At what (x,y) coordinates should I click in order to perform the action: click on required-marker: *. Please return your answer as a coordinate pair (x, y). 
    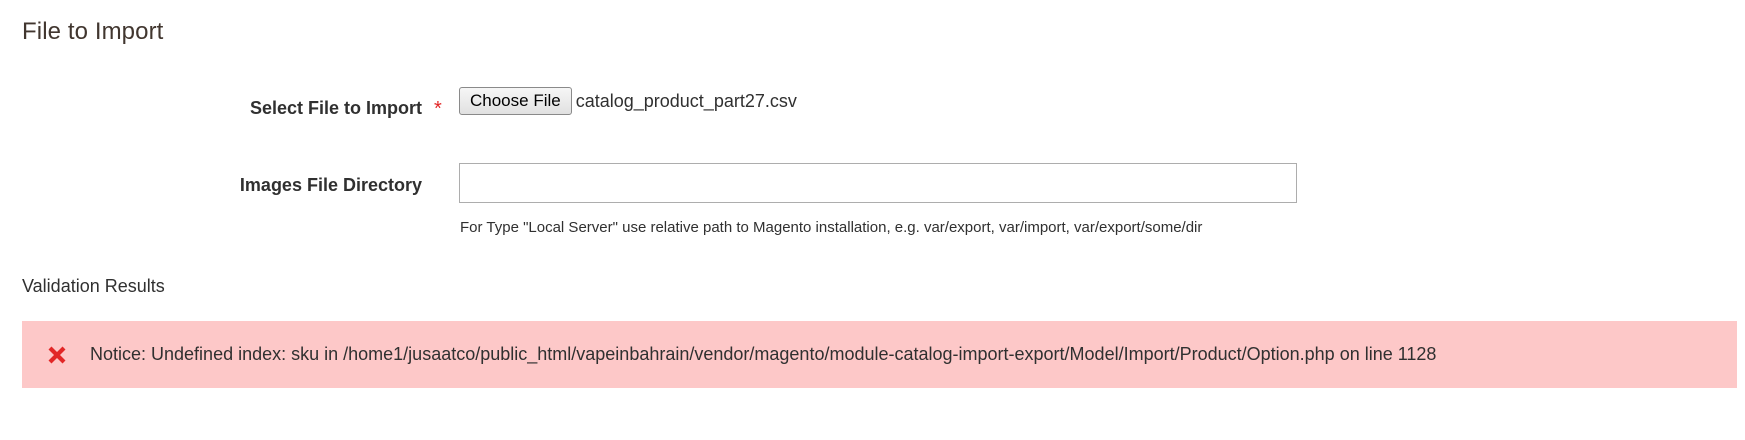
    Looking at the image, I should click on (438, 109).